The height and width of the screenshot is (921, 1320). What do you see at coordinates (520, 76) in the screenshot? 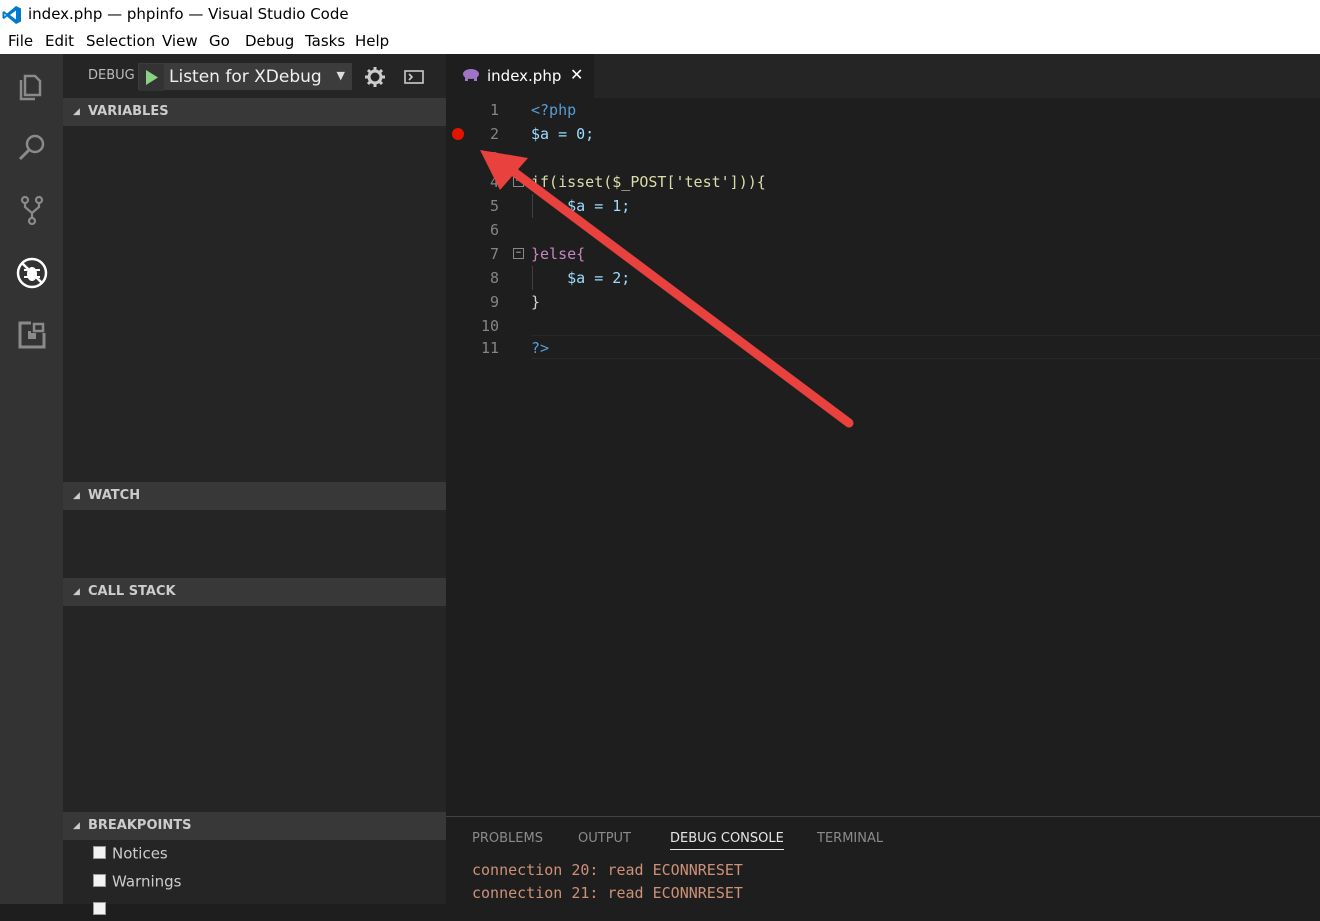
I see `editor-tab-index-php: index.php ✕` at bounding box center [520, 76].